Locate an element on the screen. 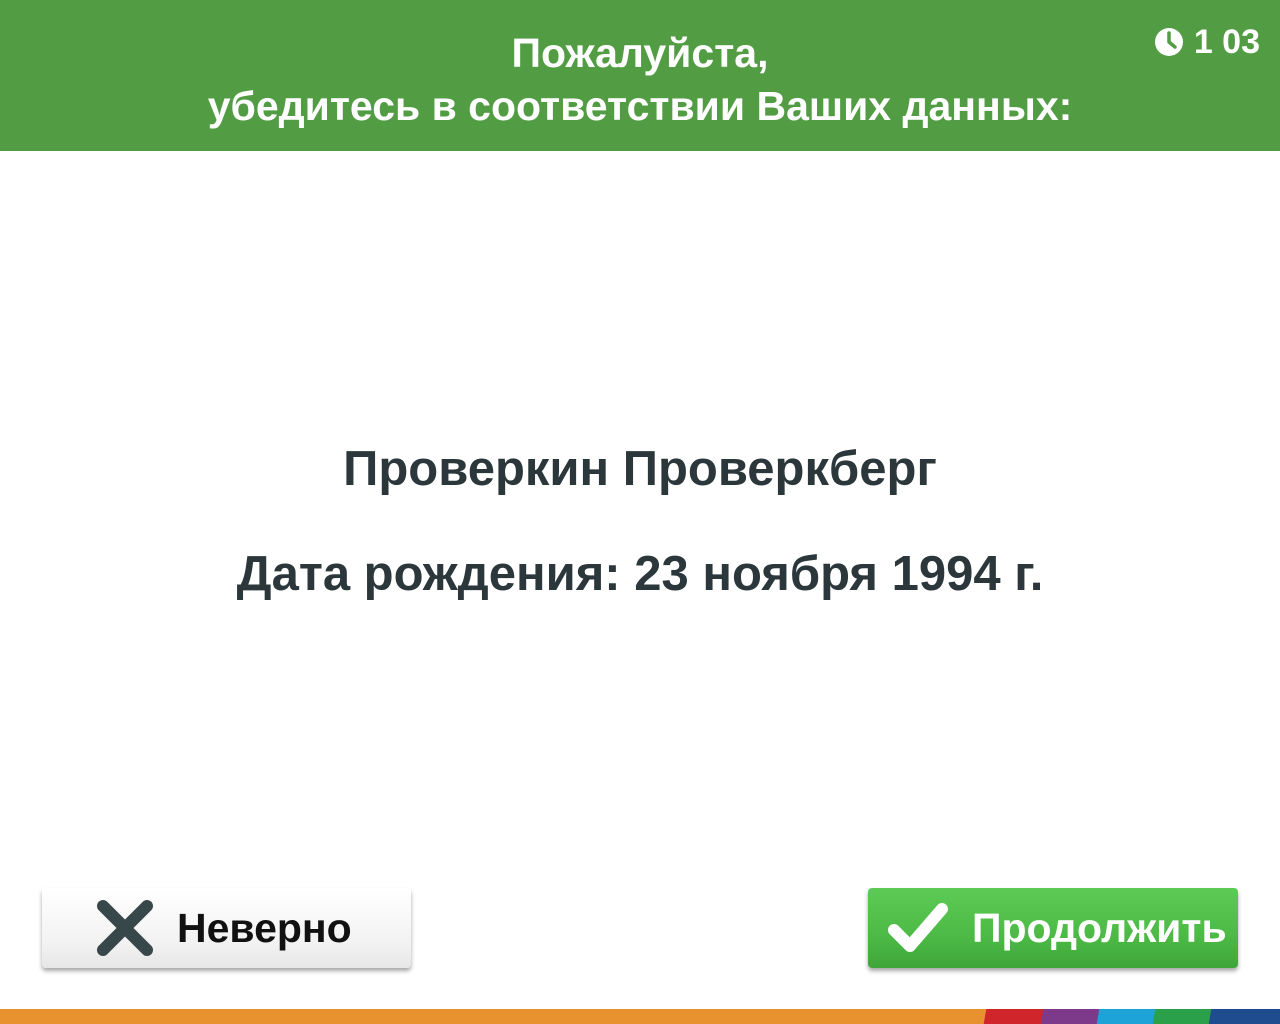  footer-color-bar is located at coordinates (640, 1016).